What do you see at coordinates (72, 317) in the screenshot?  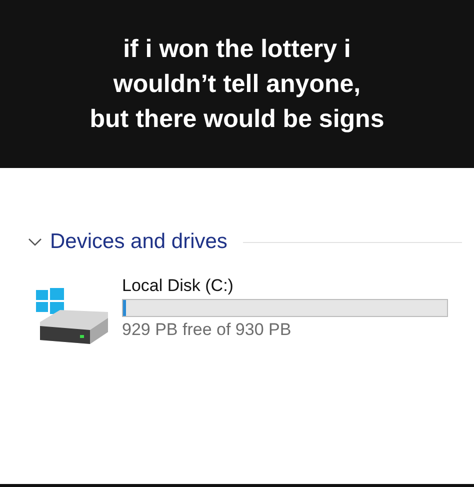 I see `hard-drive-icon` at bounding box center [72, 317].